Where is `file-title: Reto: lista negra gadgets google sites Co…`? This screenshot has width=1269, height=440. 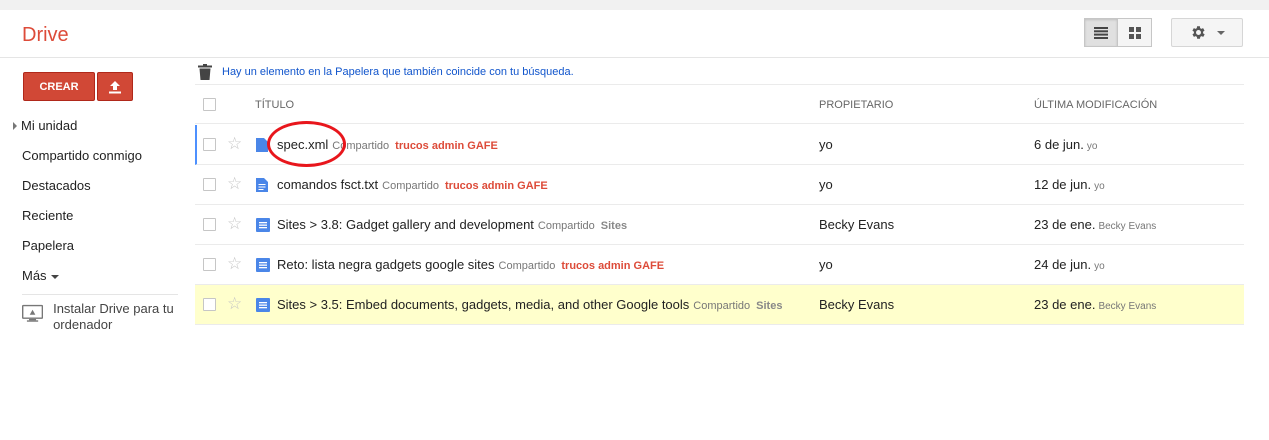
file-title: Reto: lista negra gadgets google sites Co… is located at coordinates (470, 264).